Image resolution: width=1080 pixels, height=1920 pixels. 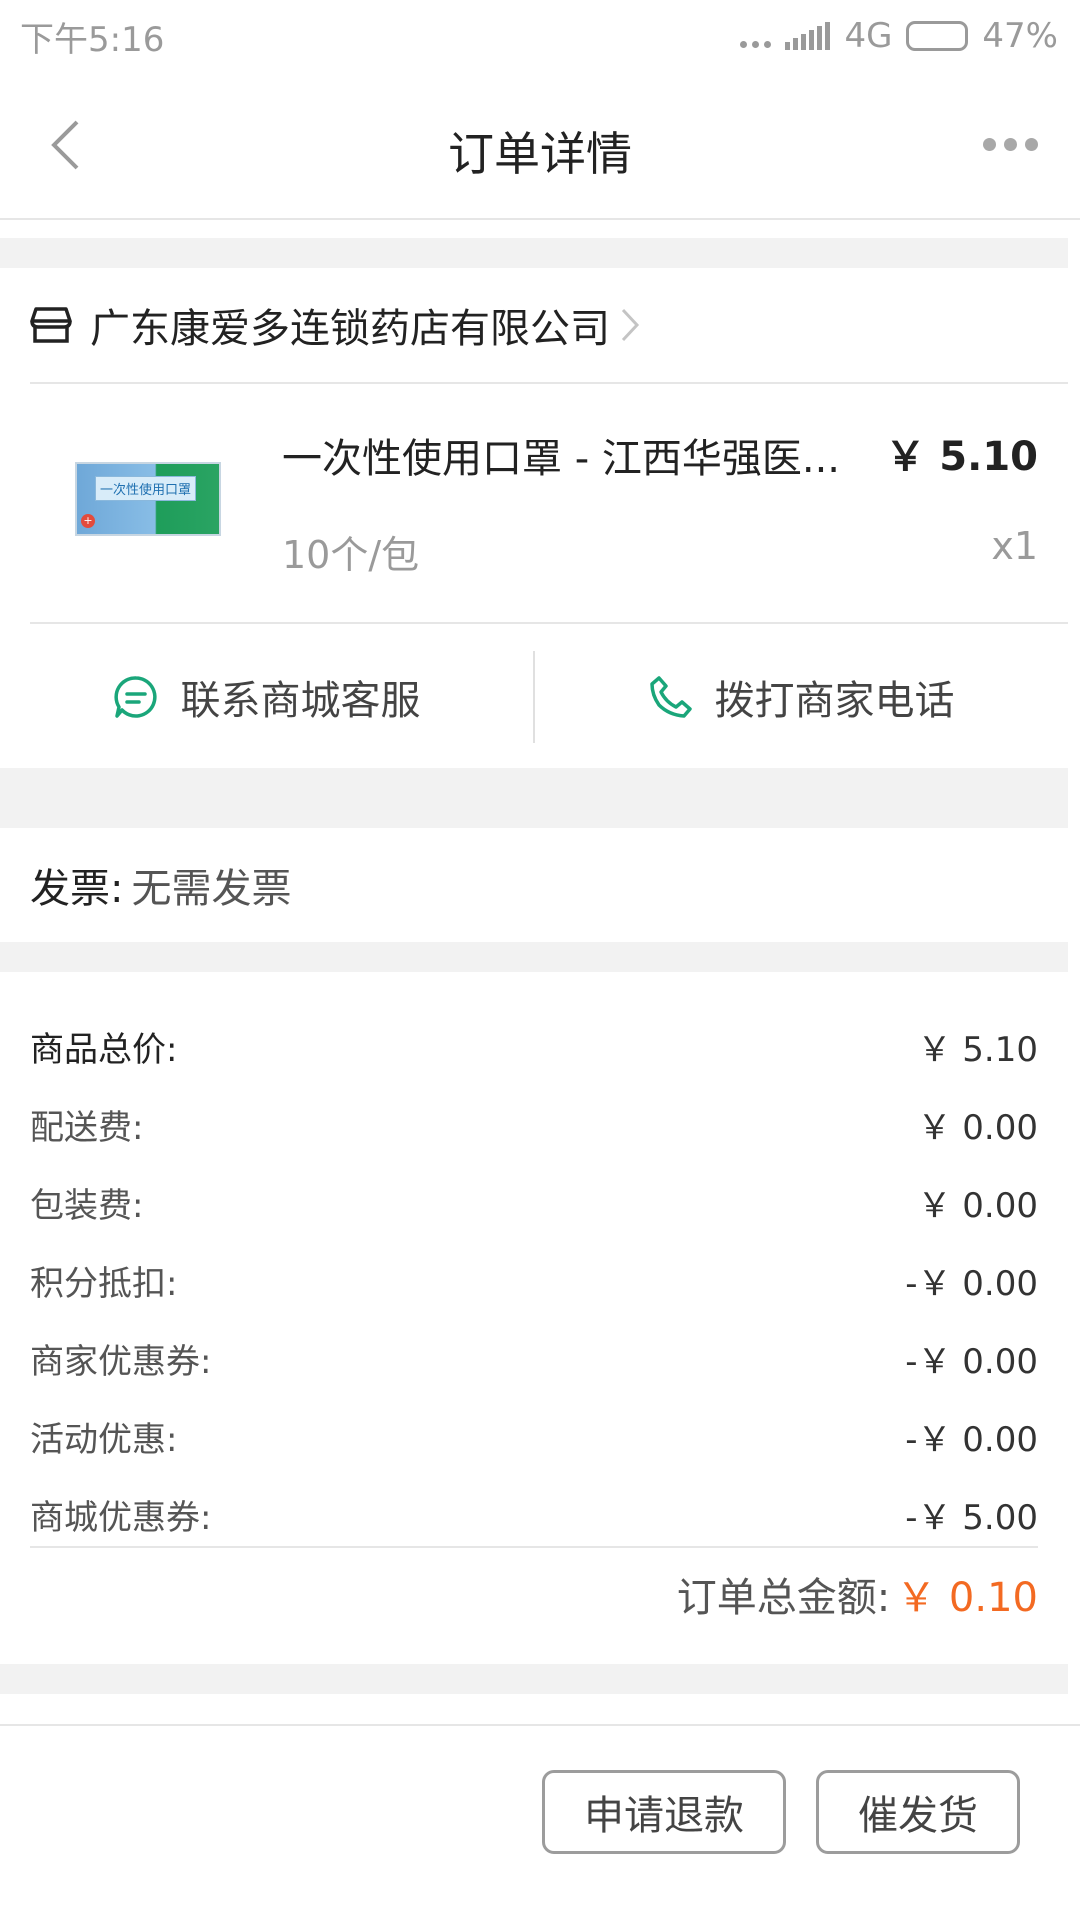 I want to click on product-image-label: 一次性使用口罩, so click(x=146, y=488).